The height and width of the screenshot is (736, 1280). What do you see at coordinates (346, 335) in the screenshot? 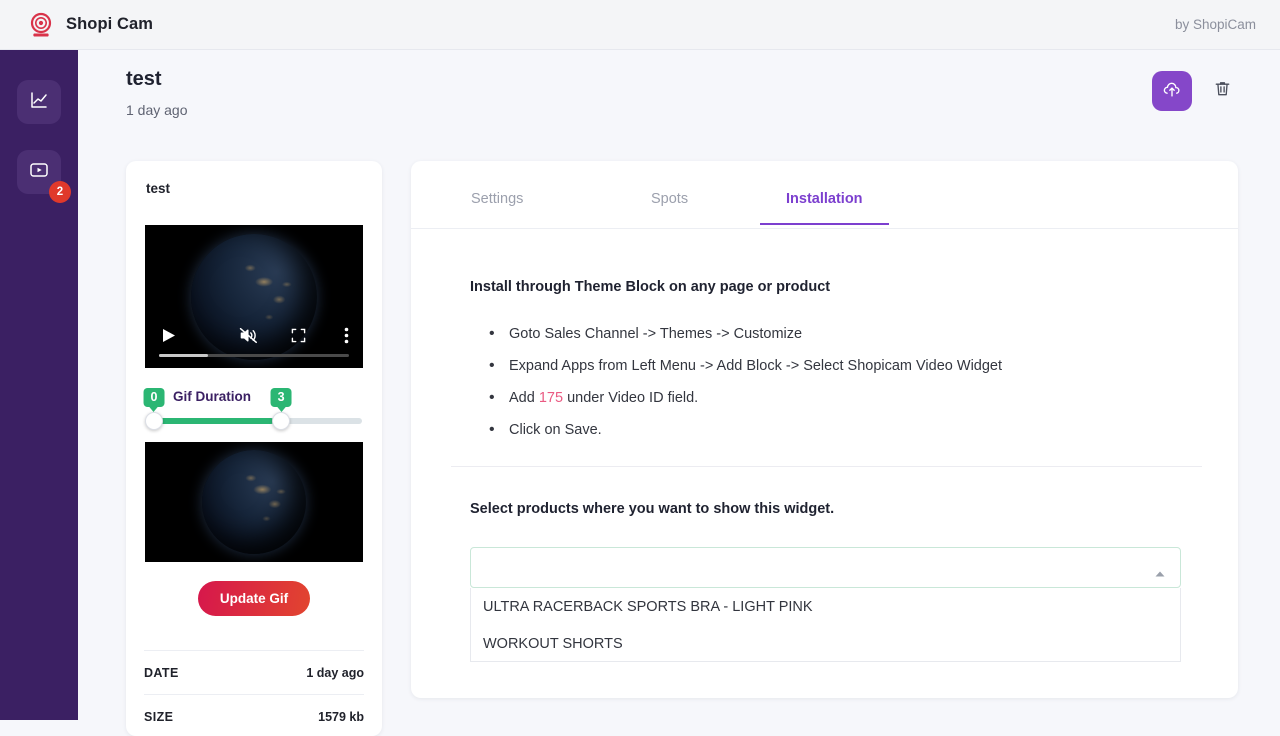
I see `three-dots-menu-icon` at bounding box center [346, 335].